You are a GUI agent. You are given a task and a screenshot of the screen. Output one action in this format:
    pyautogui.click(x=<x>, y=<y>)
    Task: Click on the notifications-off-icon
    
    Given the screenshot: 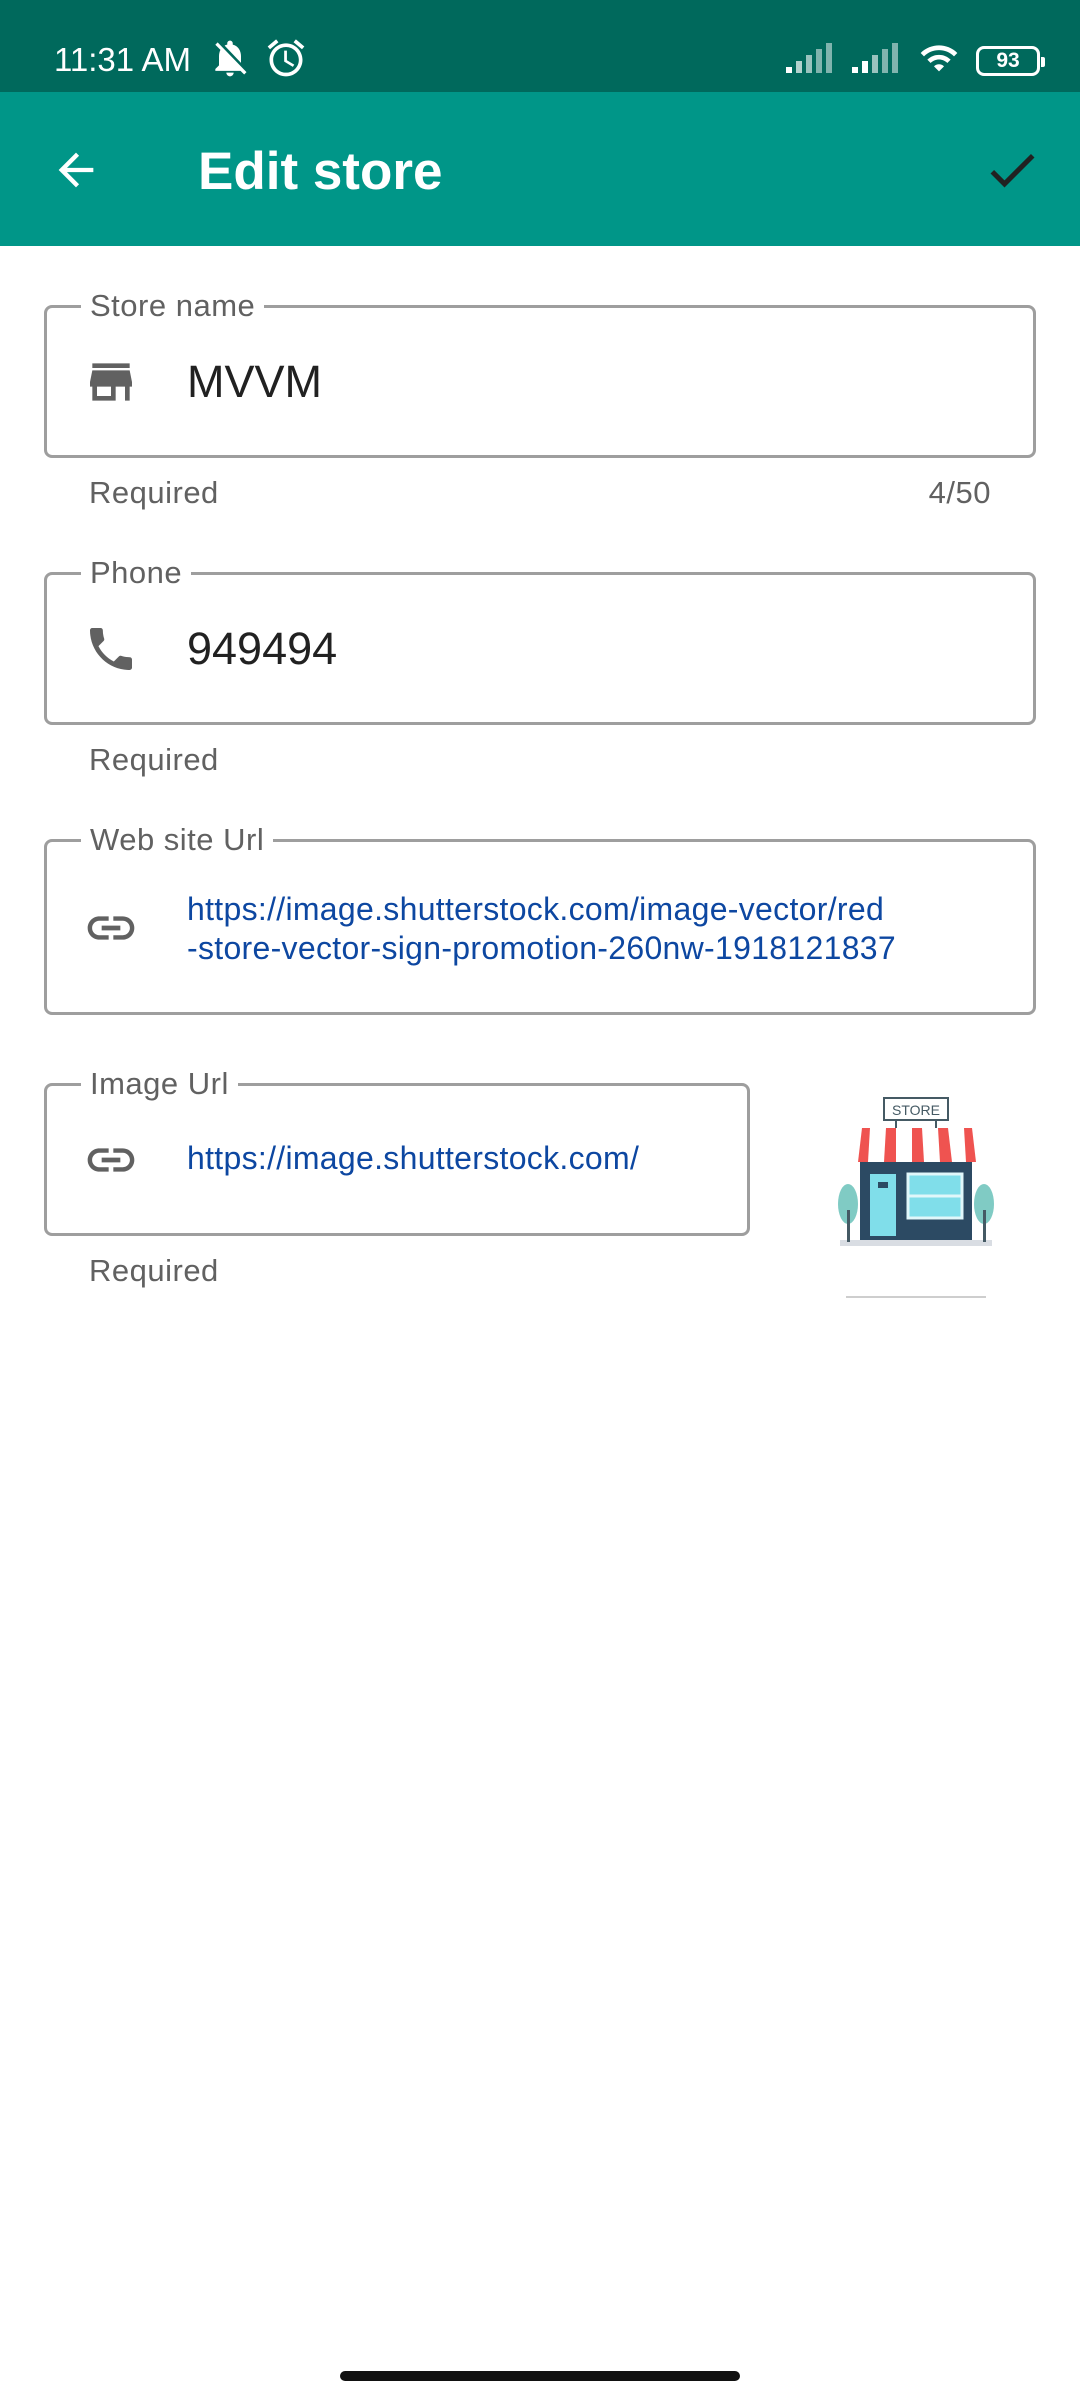 What is the action you would take?
    pyautogui.click(x=230, y=60)
    